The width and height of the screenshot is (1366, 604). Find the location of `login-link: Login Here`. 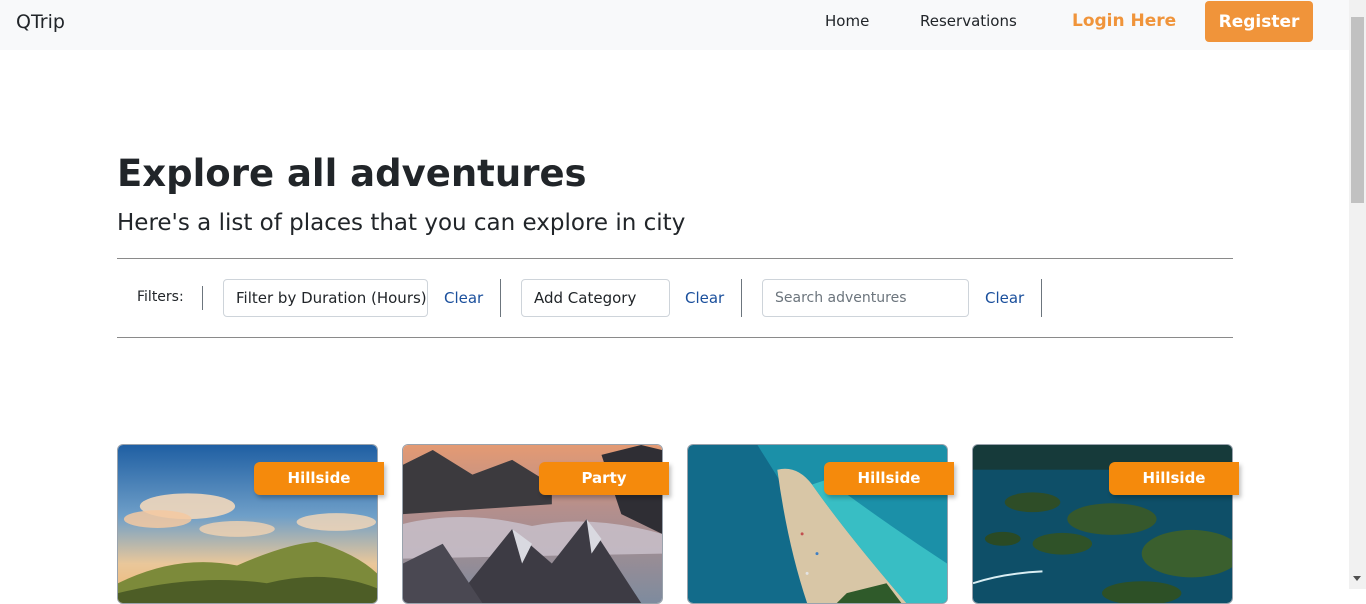

login-link: Login Here is located at coordinates (1124, 21).